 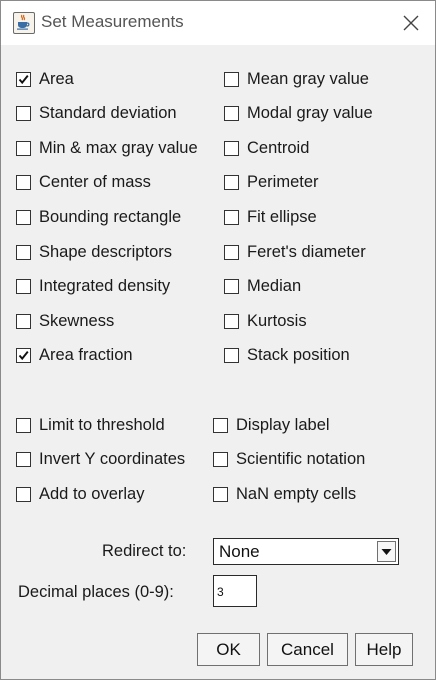 I want to click on checkbox-limit-to-threshold: Limit to threshold, so click(x=90, y=425).